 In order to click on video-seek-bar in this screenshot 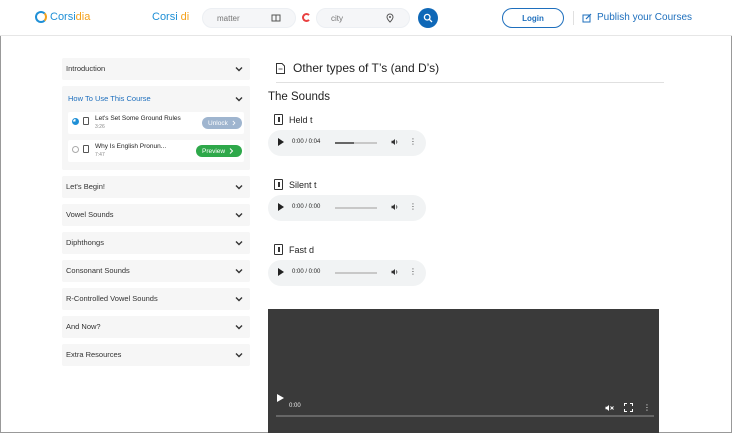, I will do `click(465, 416)`.